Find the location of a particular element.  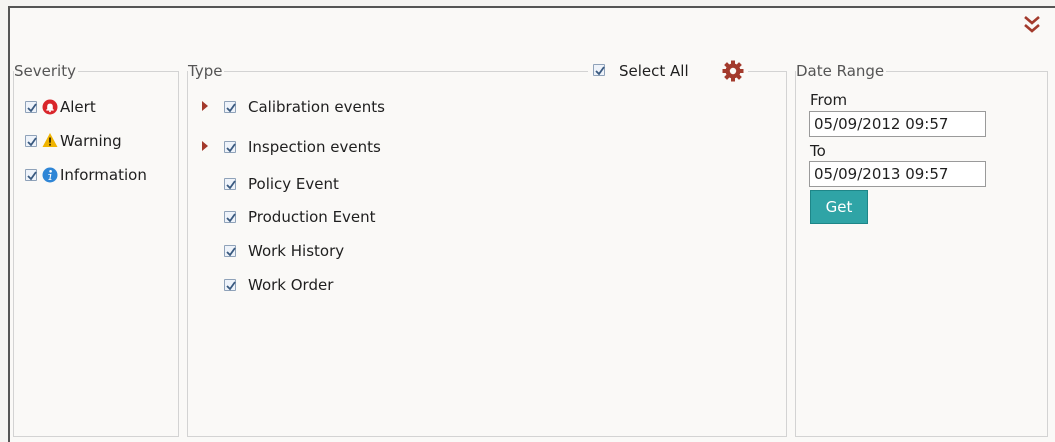

date-range-legend: Date Range is located at coordinates (841, 71).